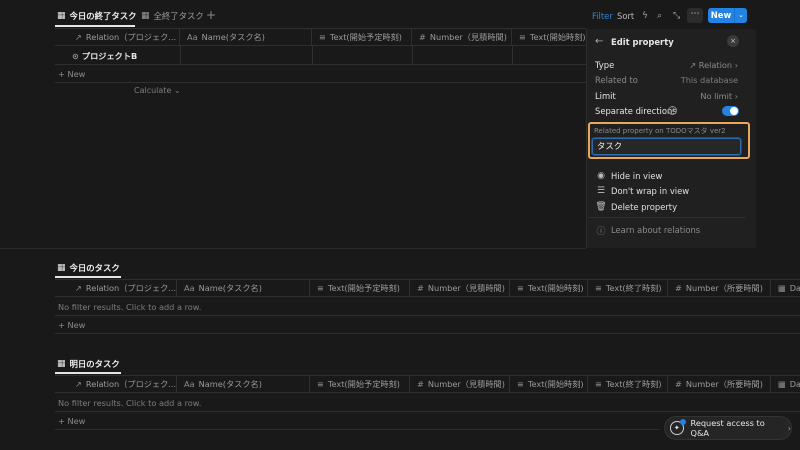 This screenshot has width=800, height=450. What do you see at coordinates (602, 16) in the screenshot?
I see `filter-button: Filter` at bounding box center [602, 16].